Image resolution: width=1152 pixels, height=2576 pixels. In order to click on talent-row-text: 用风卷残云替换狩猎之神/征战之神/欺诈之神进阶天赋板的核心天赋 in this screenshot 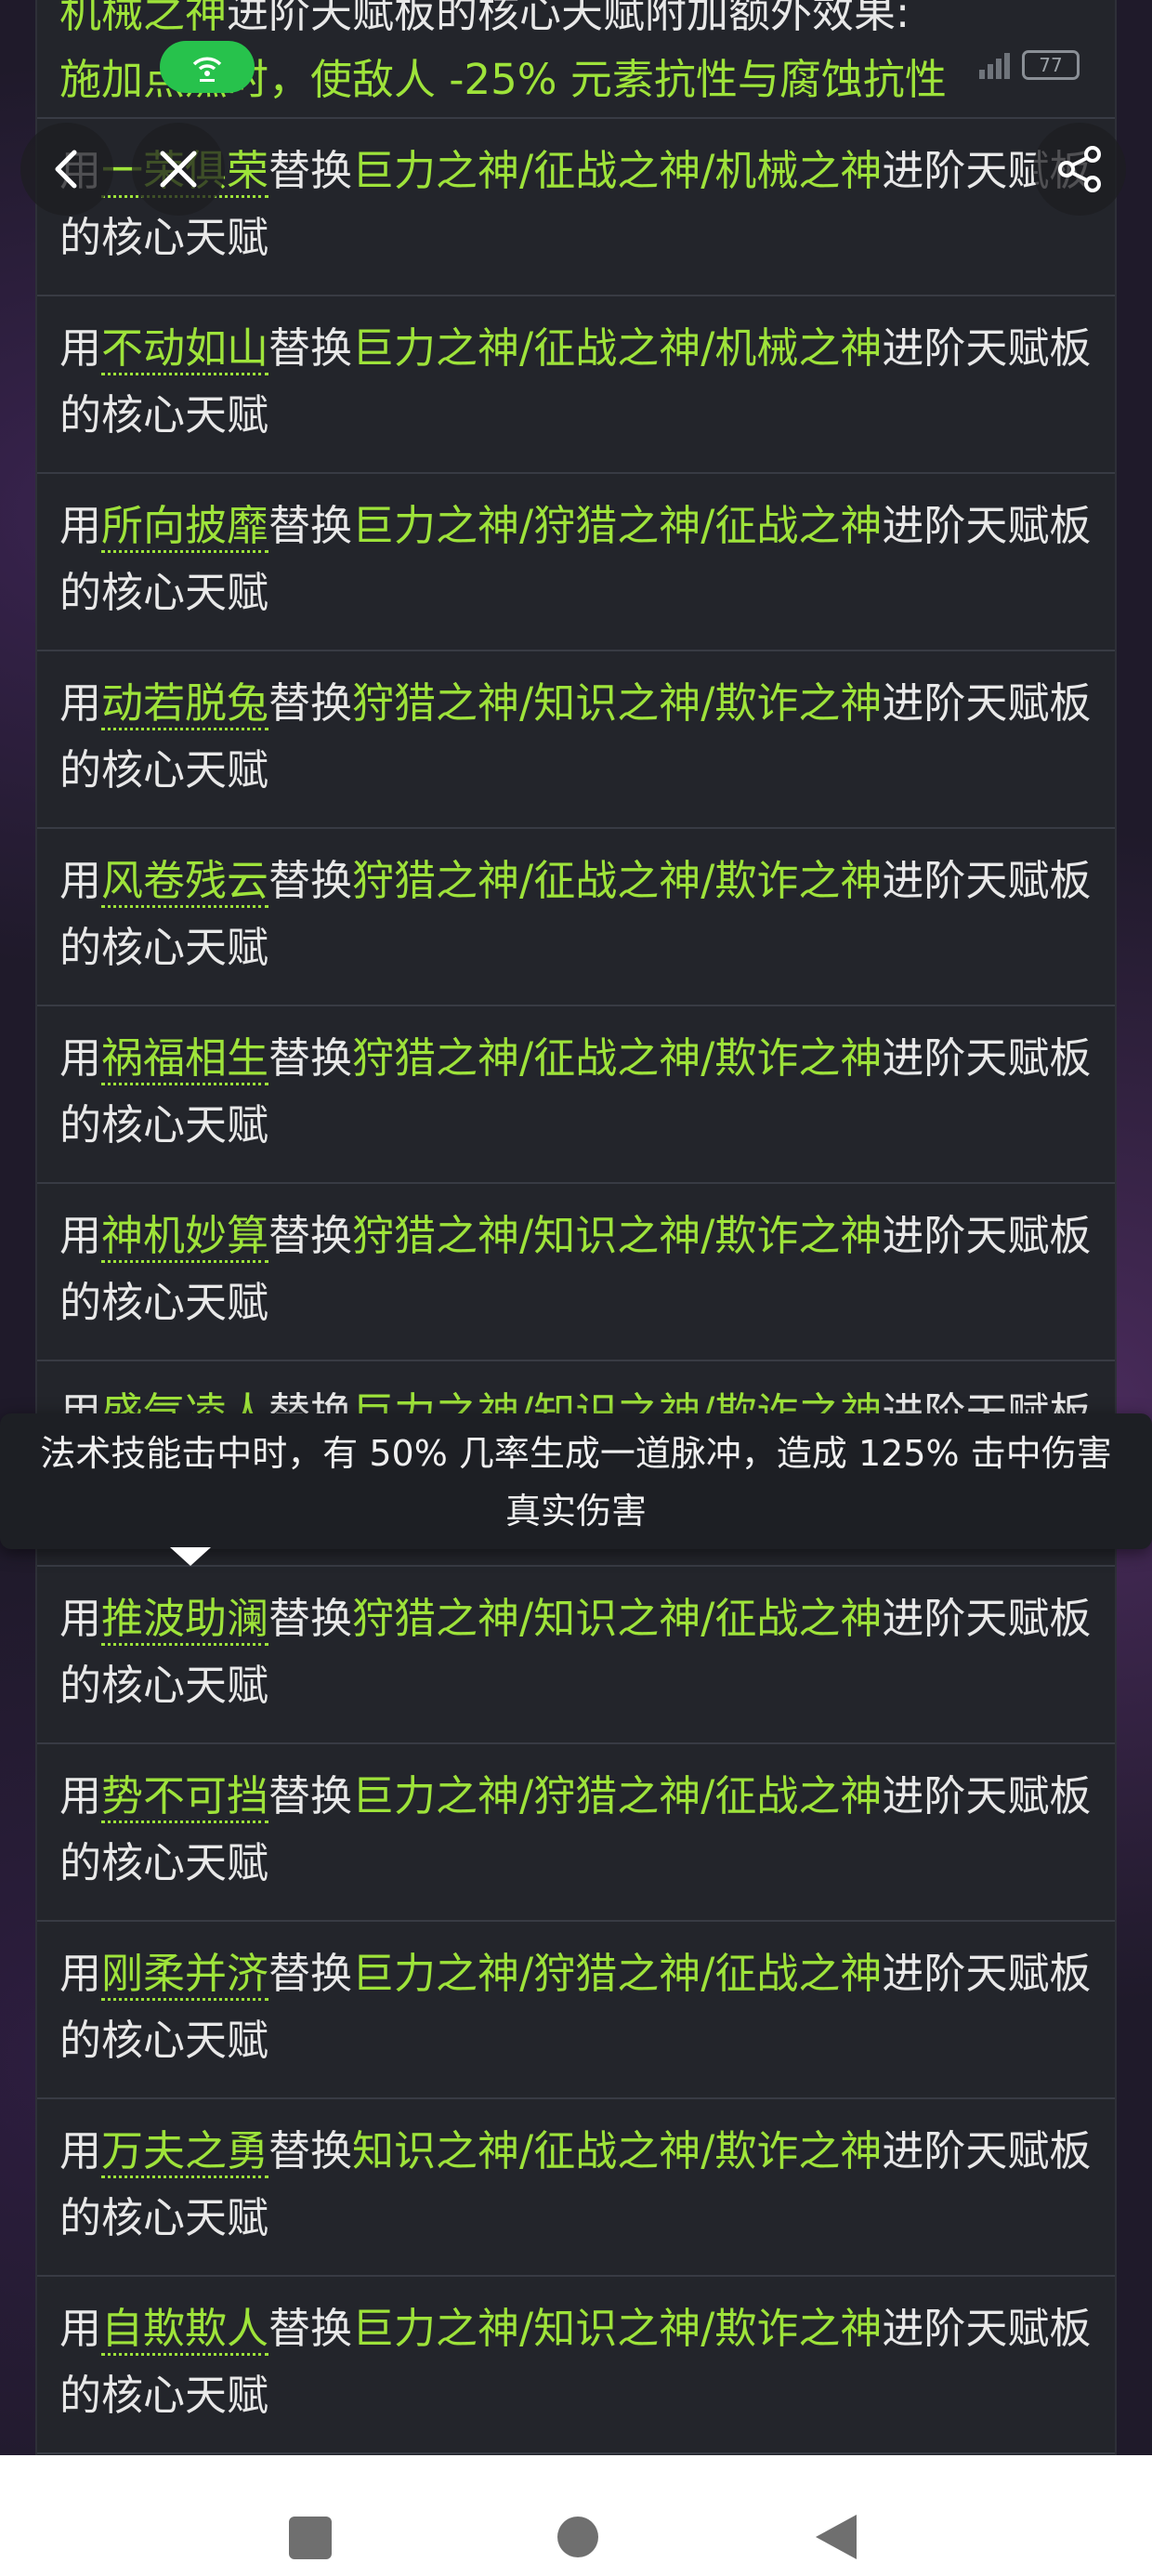, I will do `click(576, 914)`.